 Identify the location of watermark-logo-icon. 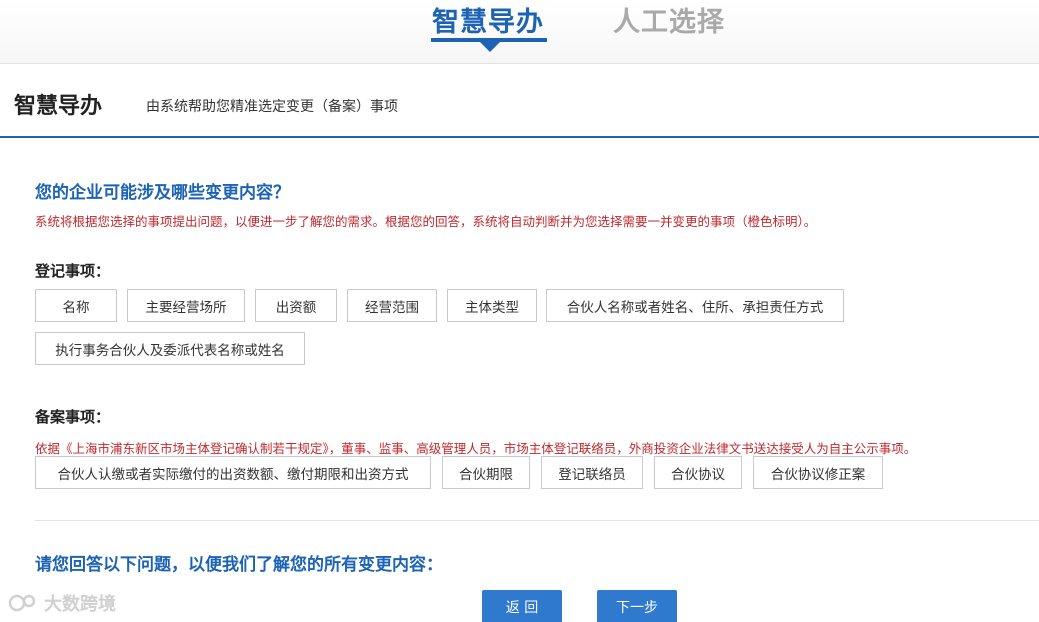
(22, 603).